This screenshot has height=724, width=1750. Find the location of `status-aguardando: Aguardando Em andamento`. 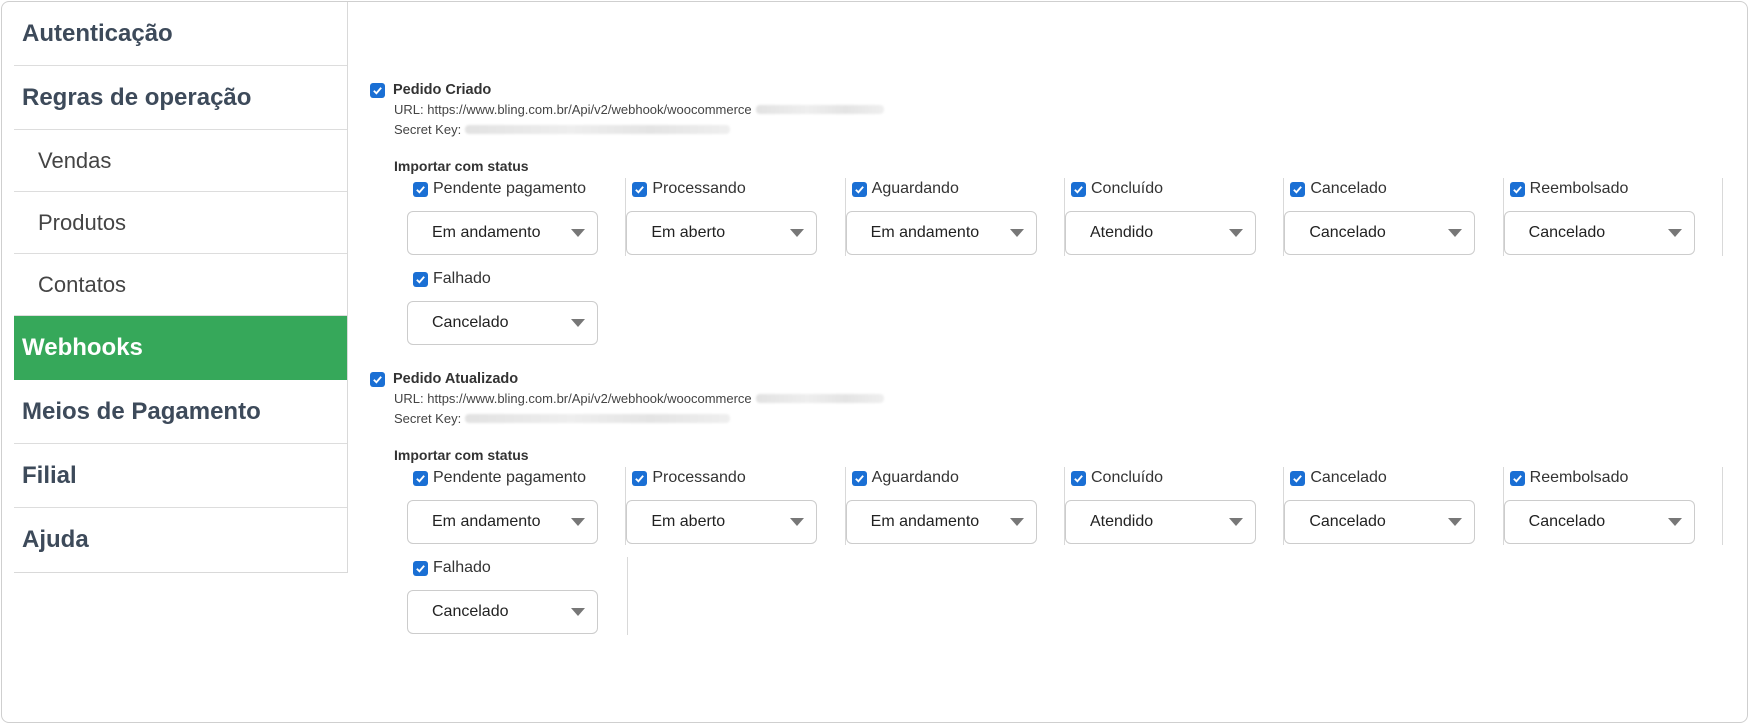

status-aguardando: Aguardando Em andamento is located at coordinates (955, 506).